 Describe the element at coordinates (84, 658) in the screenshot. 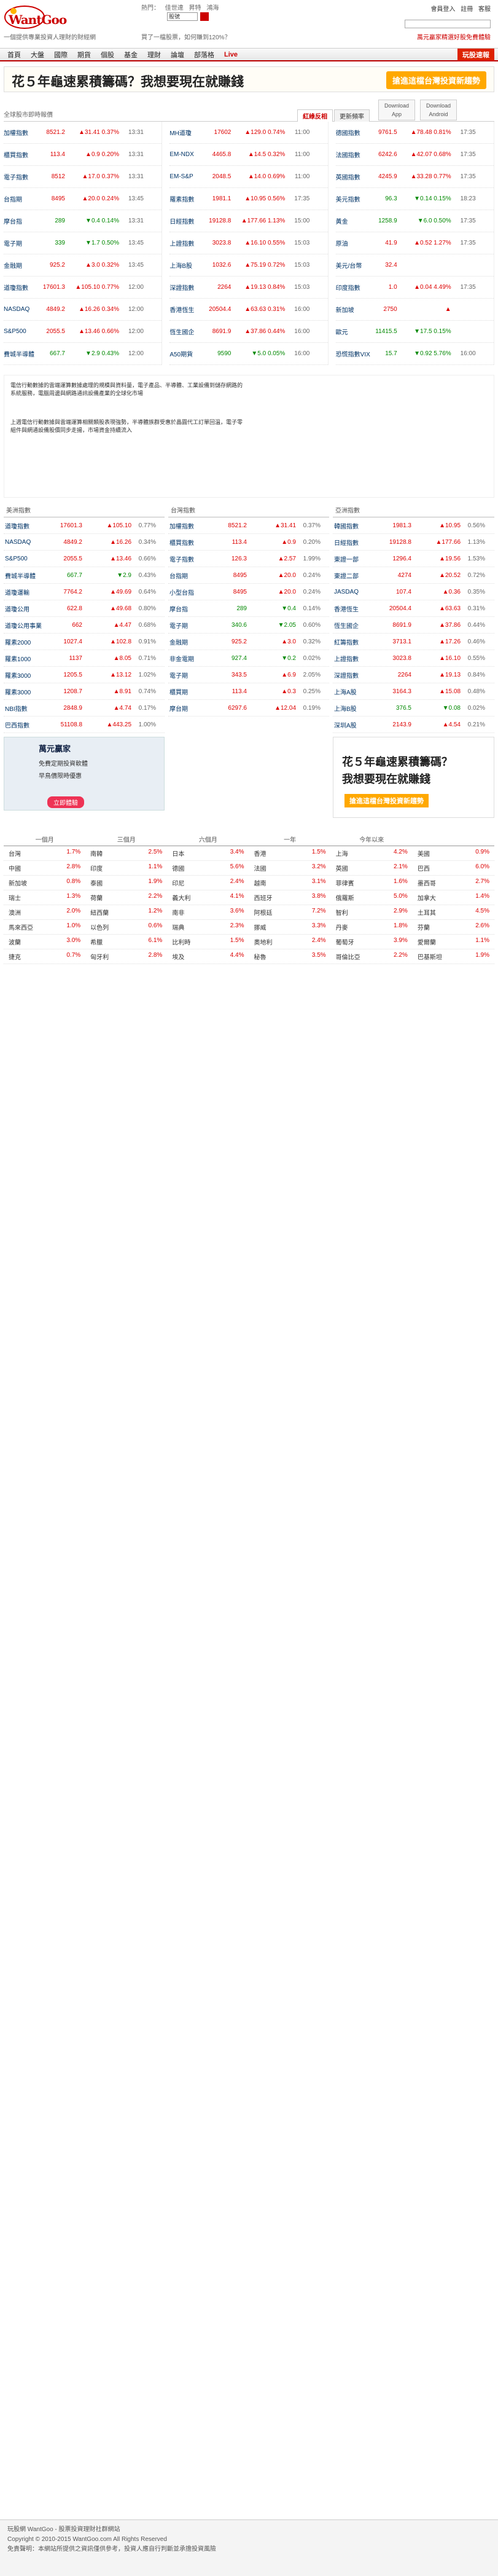

I see `index-row: 羅素1000 1137 ▲8.05 0.71%` at that location.